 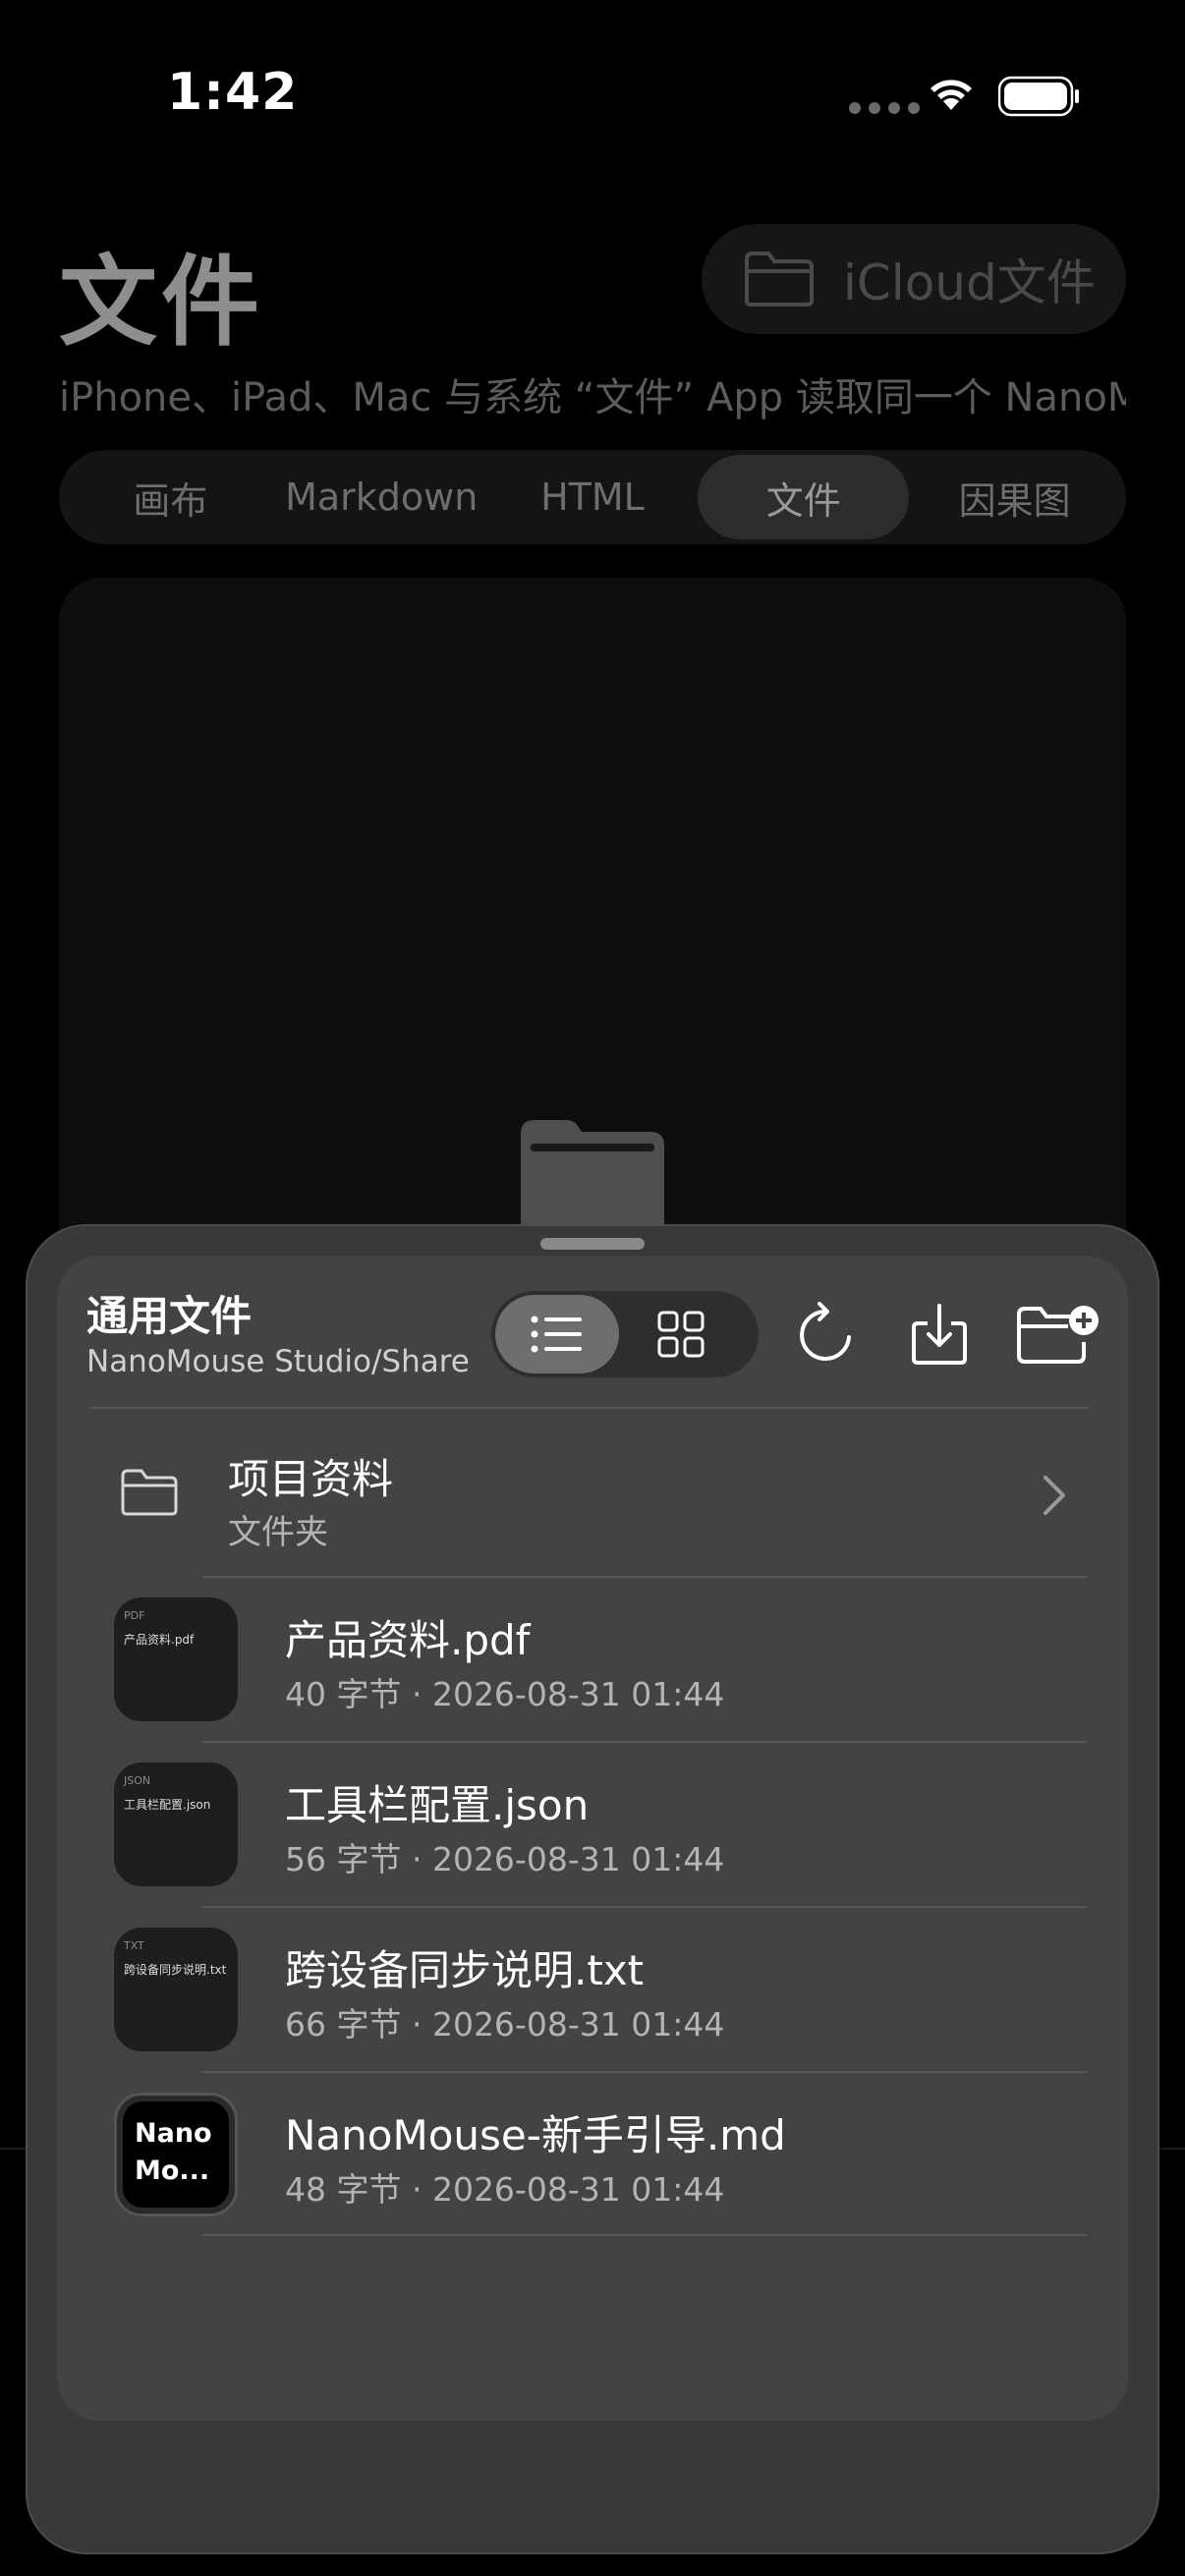 What do you see at coordinates (952, 95) in the screenshot?
I see `wifi-icon` at bounding box center [952, 95].